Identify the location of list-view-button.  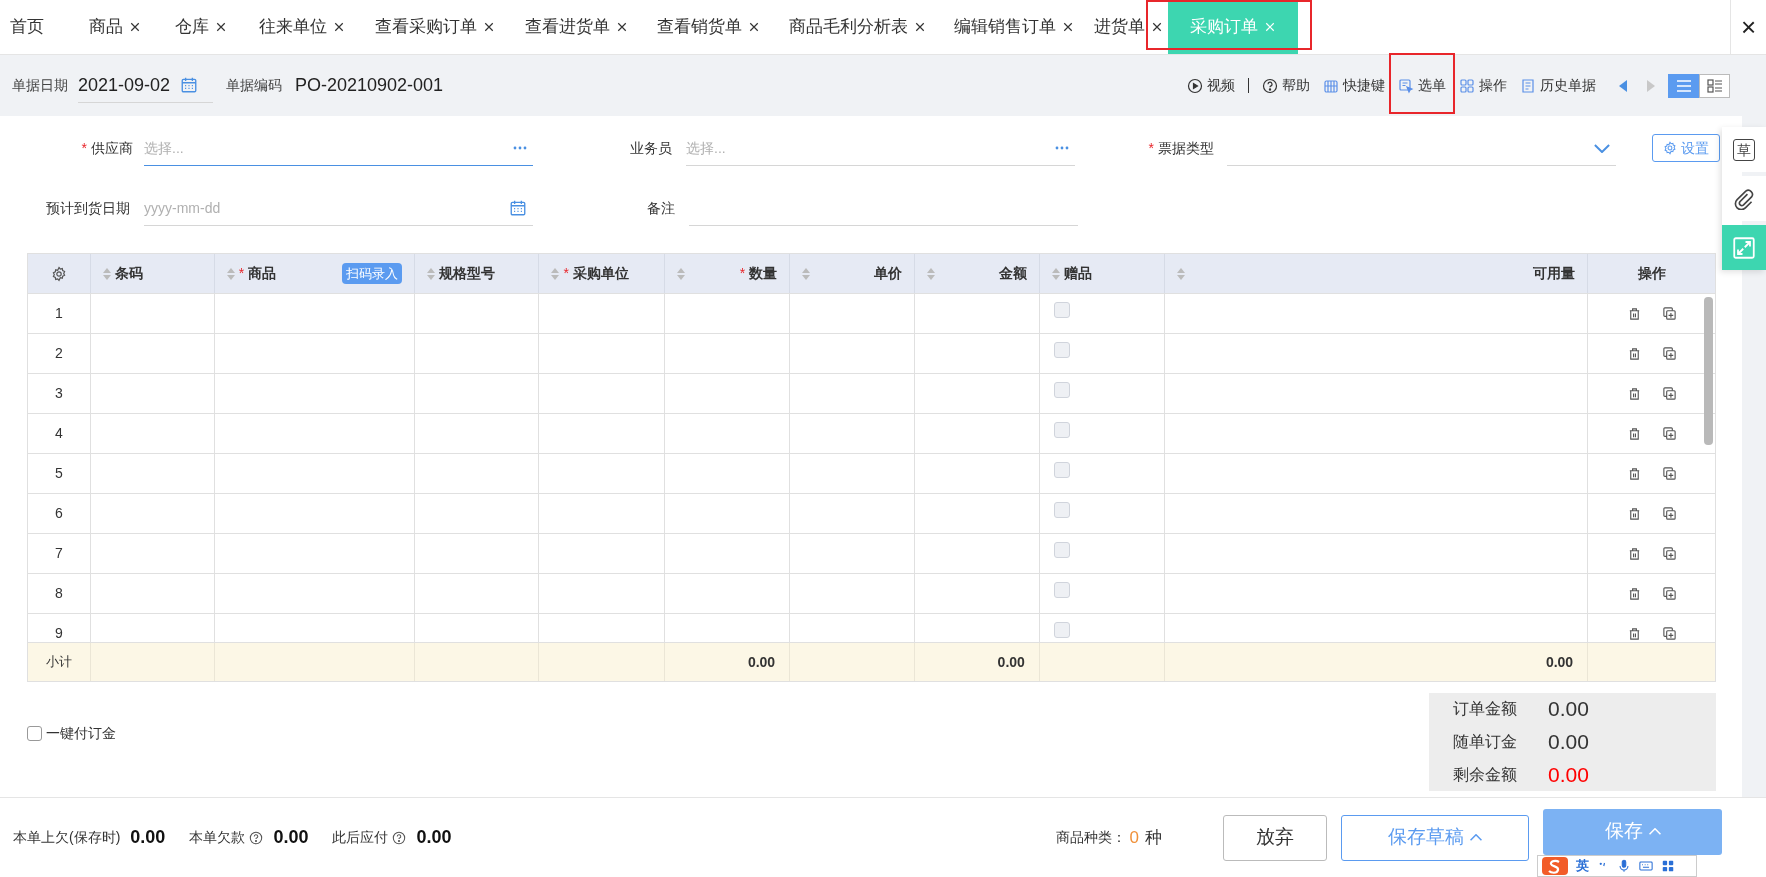
(1683, 85).